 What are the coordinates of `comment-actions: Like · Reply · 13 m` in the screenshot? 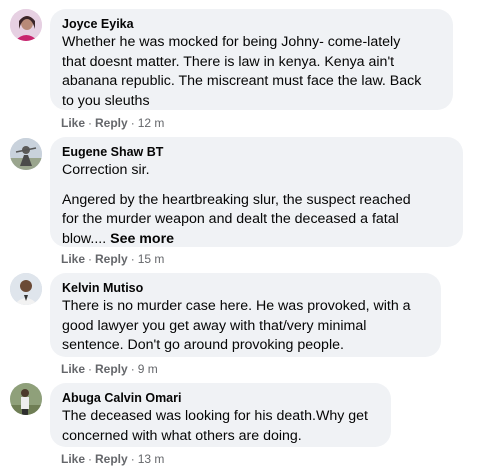 It's located at (112, 459).